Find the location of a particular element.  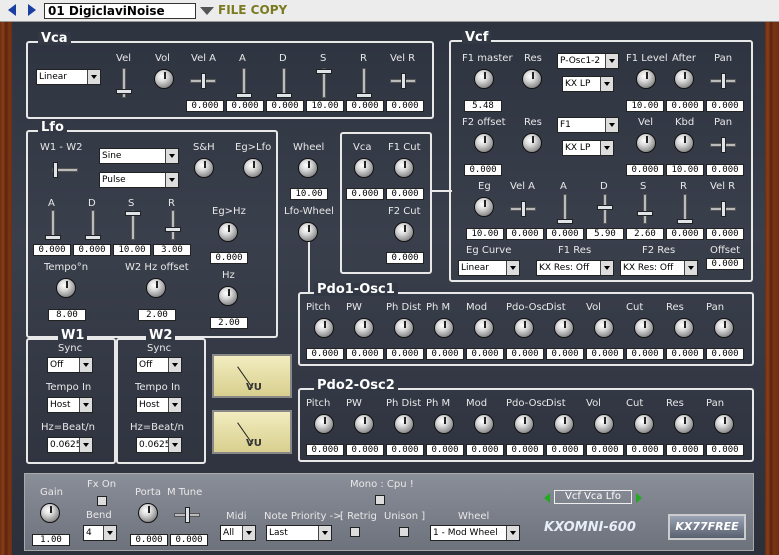

porta-value: 0.000 is located at coordinates (149, 540).